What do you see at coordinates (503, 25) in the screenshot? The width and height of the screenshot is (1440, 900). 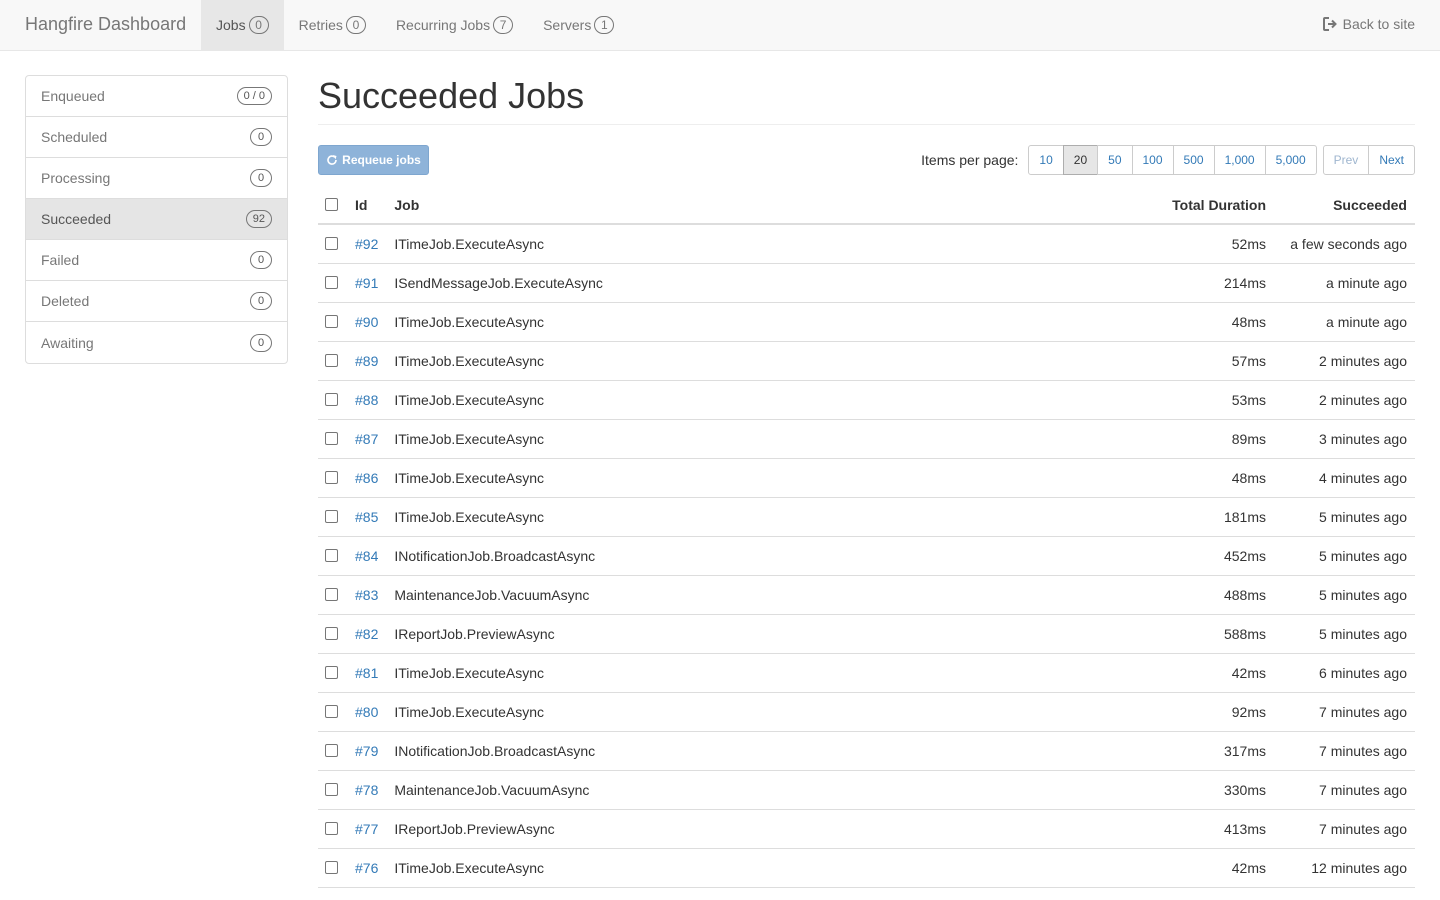 I see `nav-badge: 7` at bounding box center [503, 25].